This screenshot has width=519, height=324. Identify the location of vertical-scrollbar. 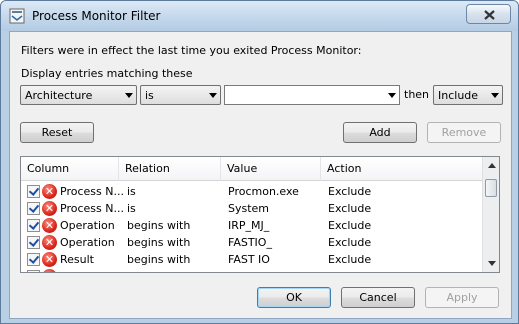
(490, 214).